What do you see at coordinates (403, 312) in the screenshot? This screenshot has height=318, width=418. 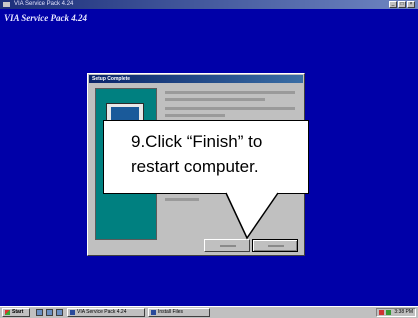 I see `clock: 3:38 PM` at bounding box center [403, 312].